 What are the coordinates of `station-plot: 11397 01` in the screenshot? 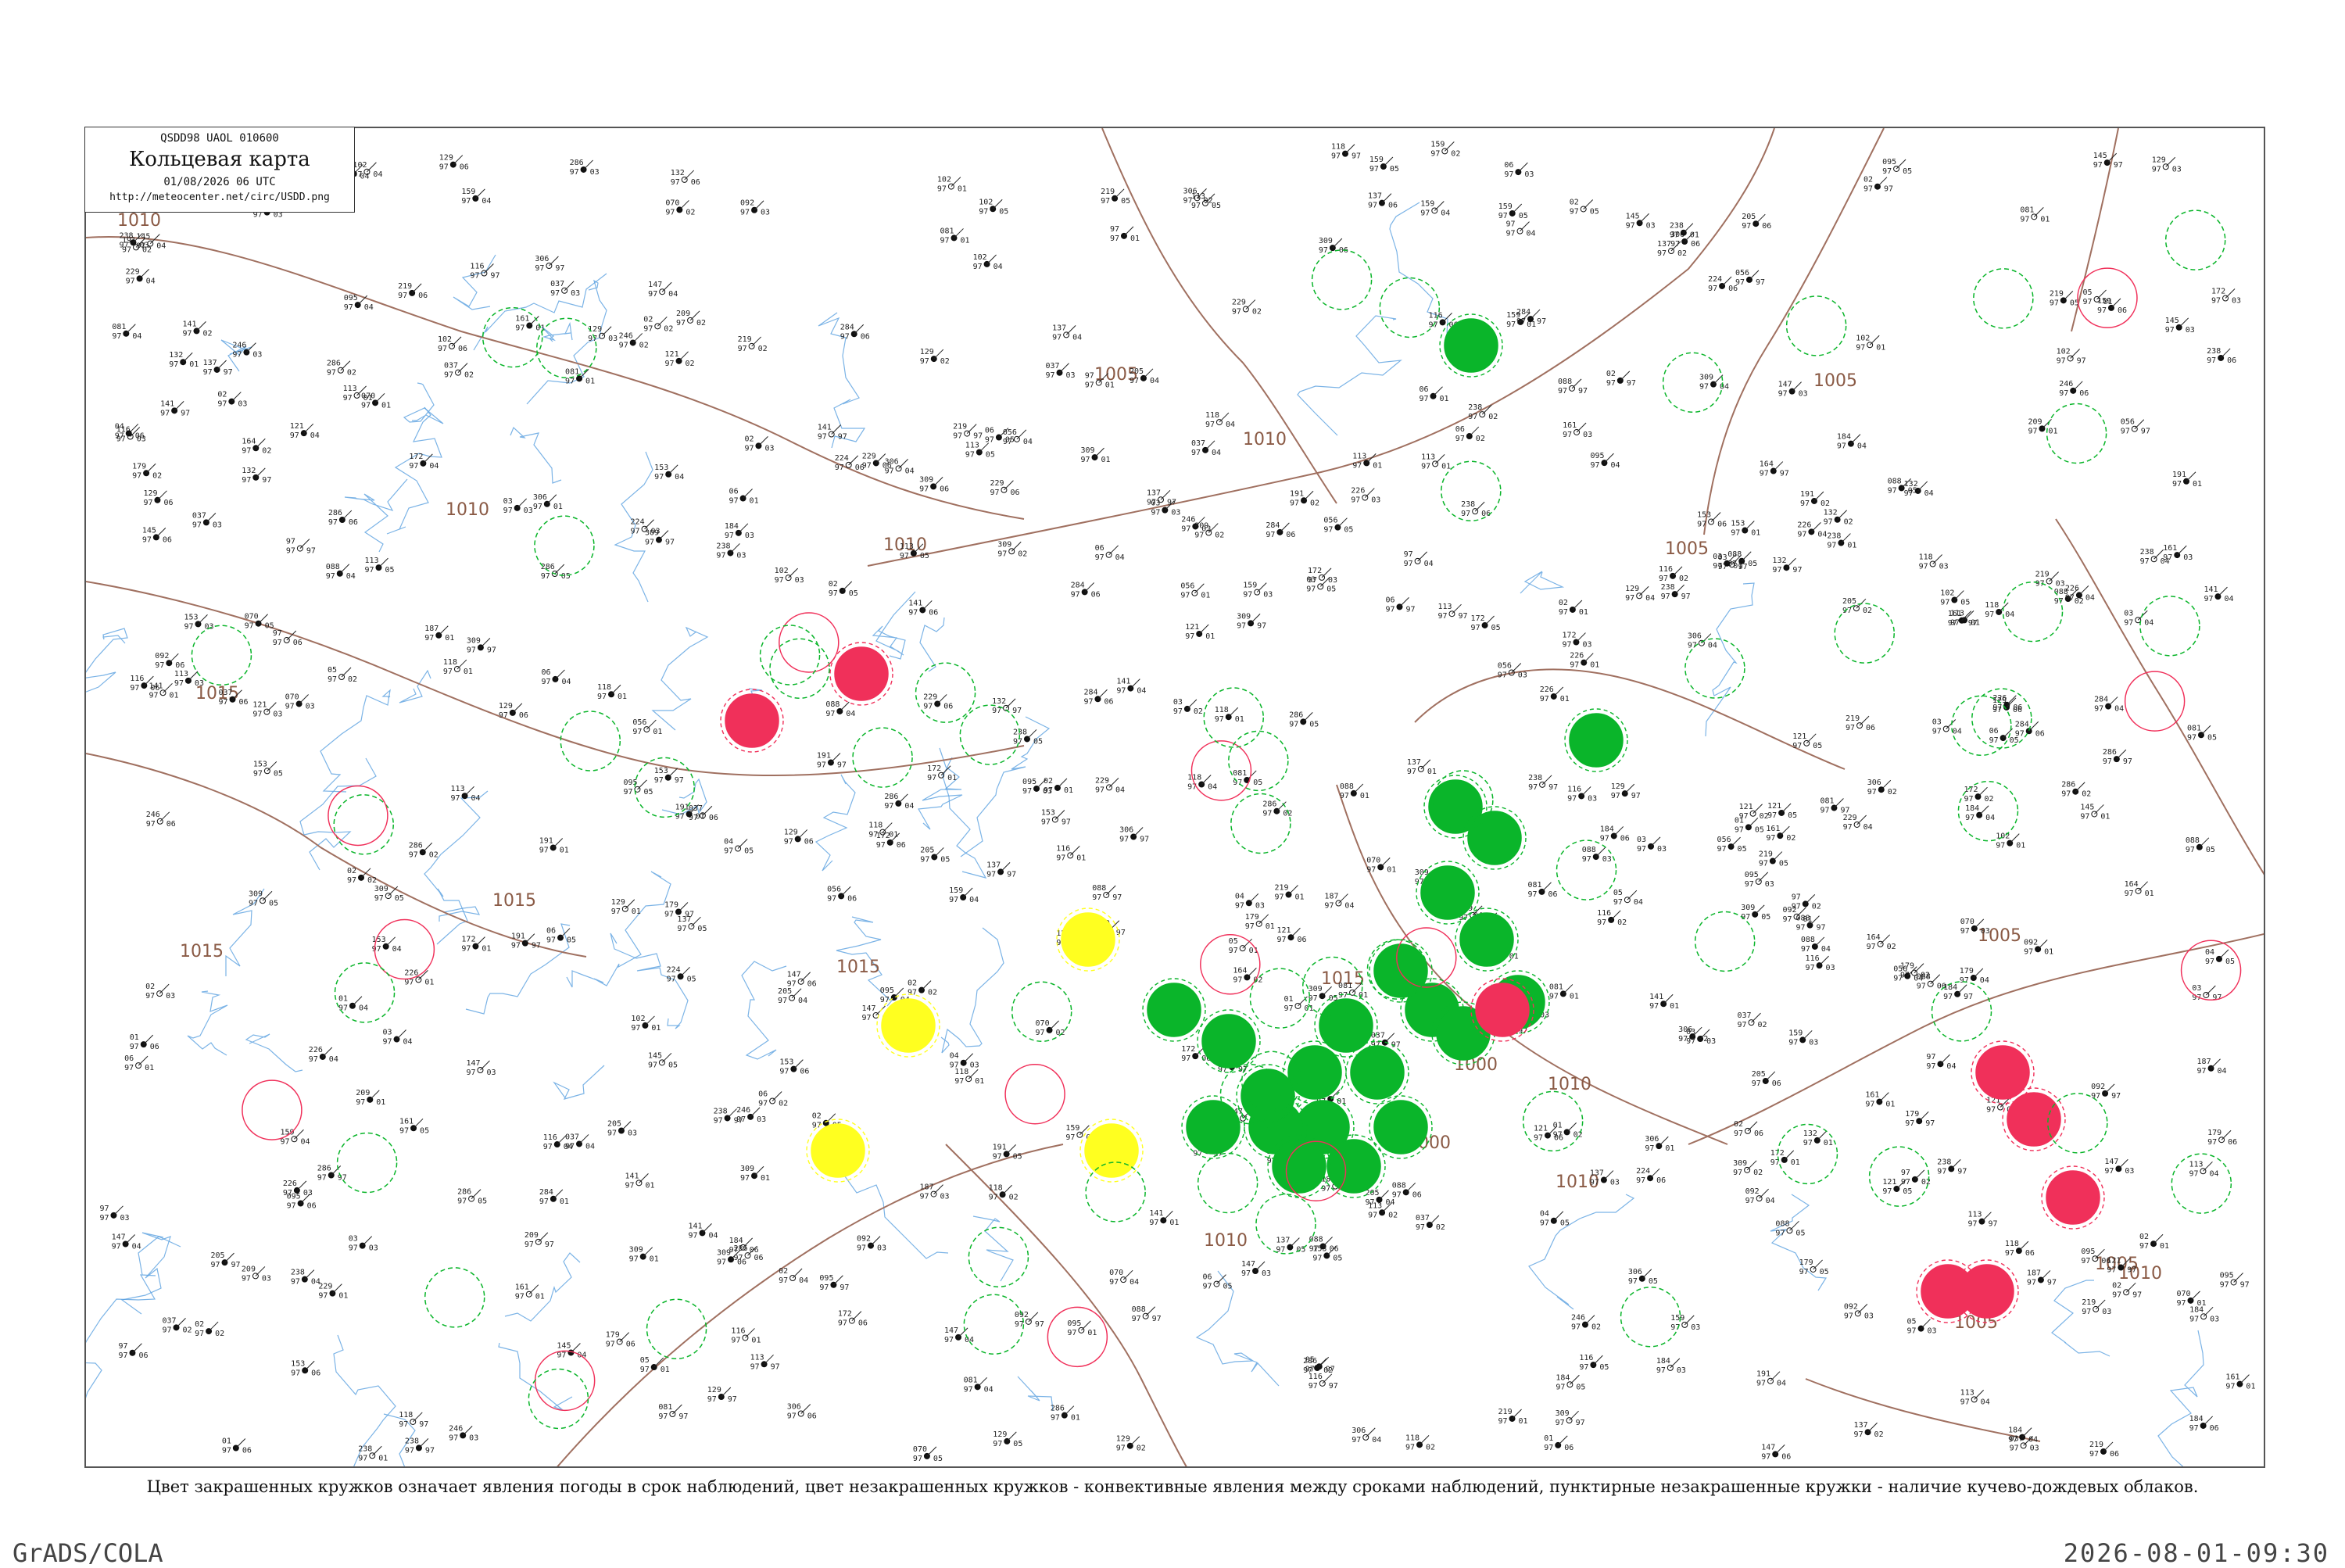 It's located at (1436, 462).